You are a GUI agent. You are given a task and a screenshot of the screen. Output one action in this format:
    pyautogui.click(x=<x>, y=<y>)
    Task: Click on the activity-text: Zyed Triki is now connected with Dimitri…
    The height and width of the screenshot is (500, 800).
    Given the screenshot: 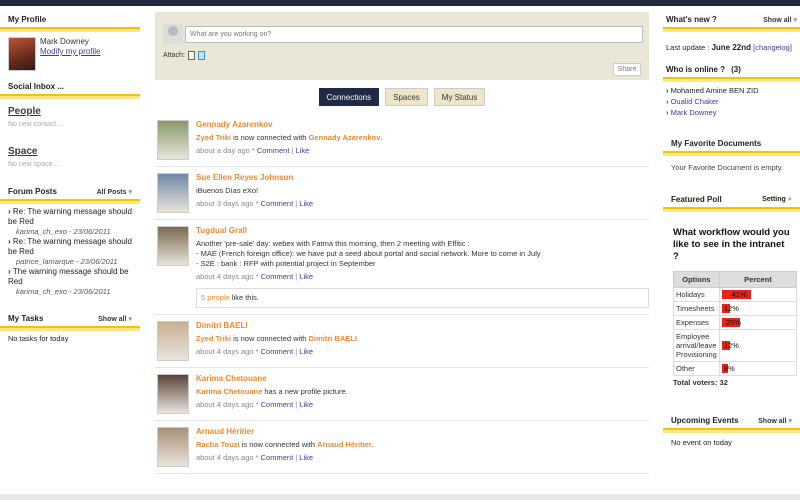 What is the action you would take?
    pyautogui.click(x=422, y=339)
    